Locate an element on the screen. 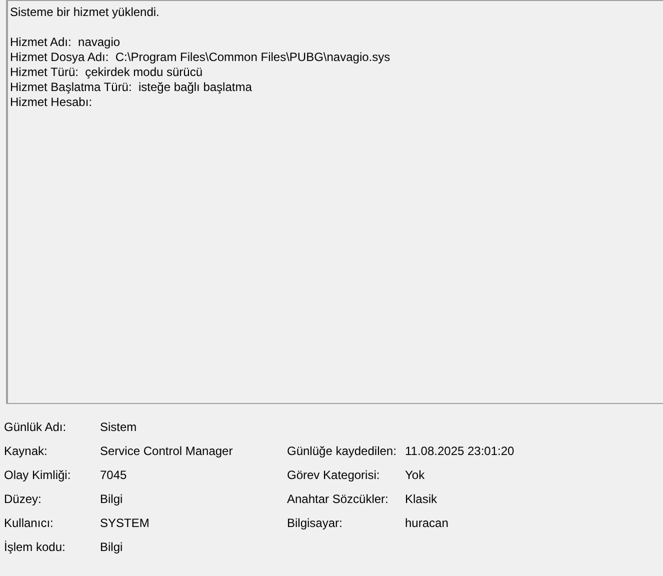 This screenshot has width=663, height=576. service-detail-line: Hizmet Hesabı: is located at coordinates (51, 102).